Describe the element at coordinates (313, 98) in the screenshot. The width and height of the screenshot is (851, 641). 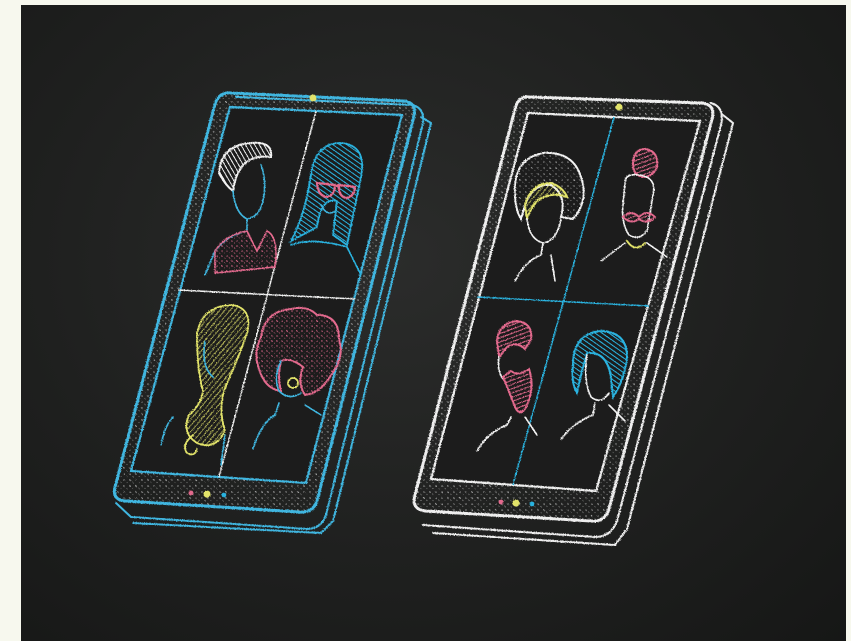
I see `left-phone-camera-dot` at that location.